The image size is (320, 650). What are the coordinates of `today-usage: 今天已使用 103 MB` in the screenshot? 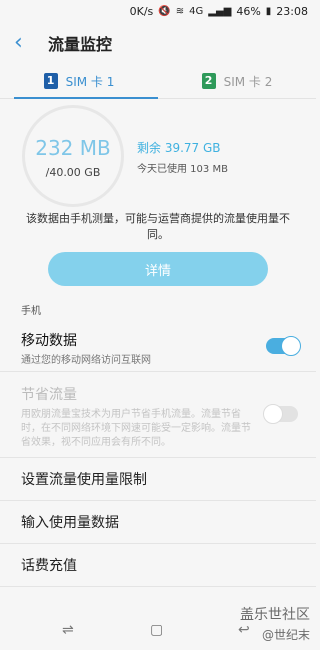 It's located at (182, 169).